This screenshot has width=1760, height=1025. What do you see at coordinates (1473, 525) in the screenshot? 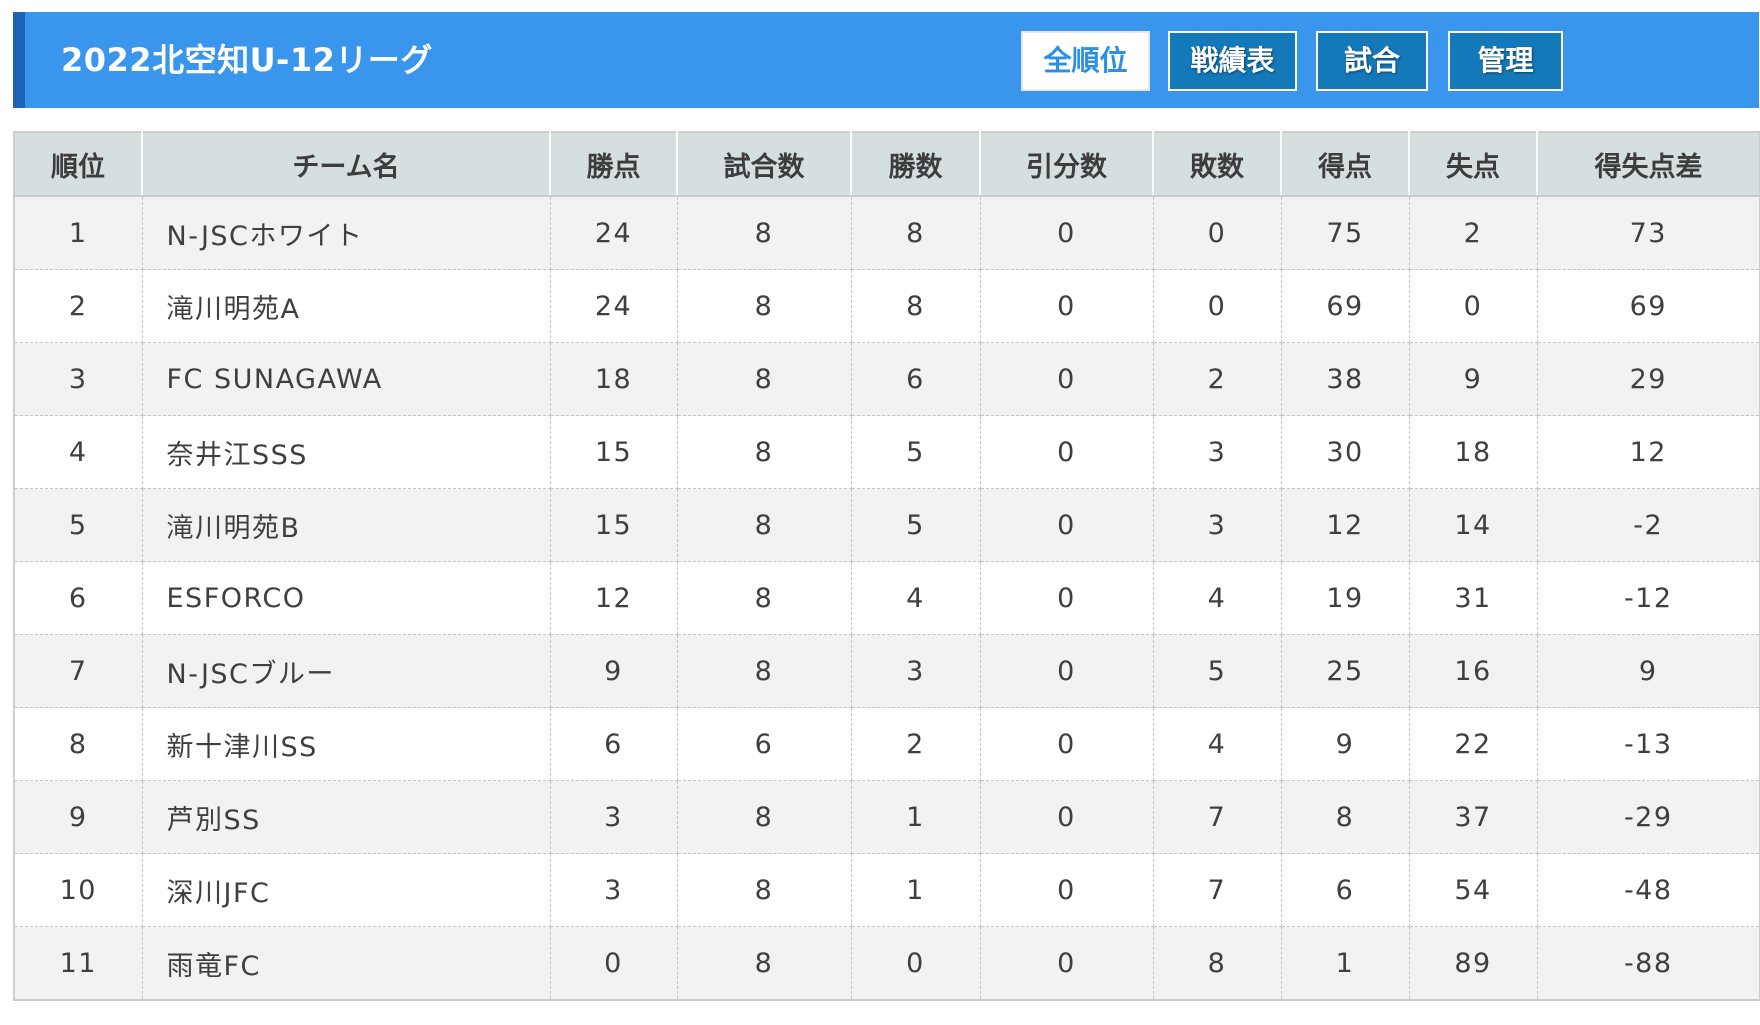
I see `cell-goals-against: 14` at bounding box center [1473, 525].